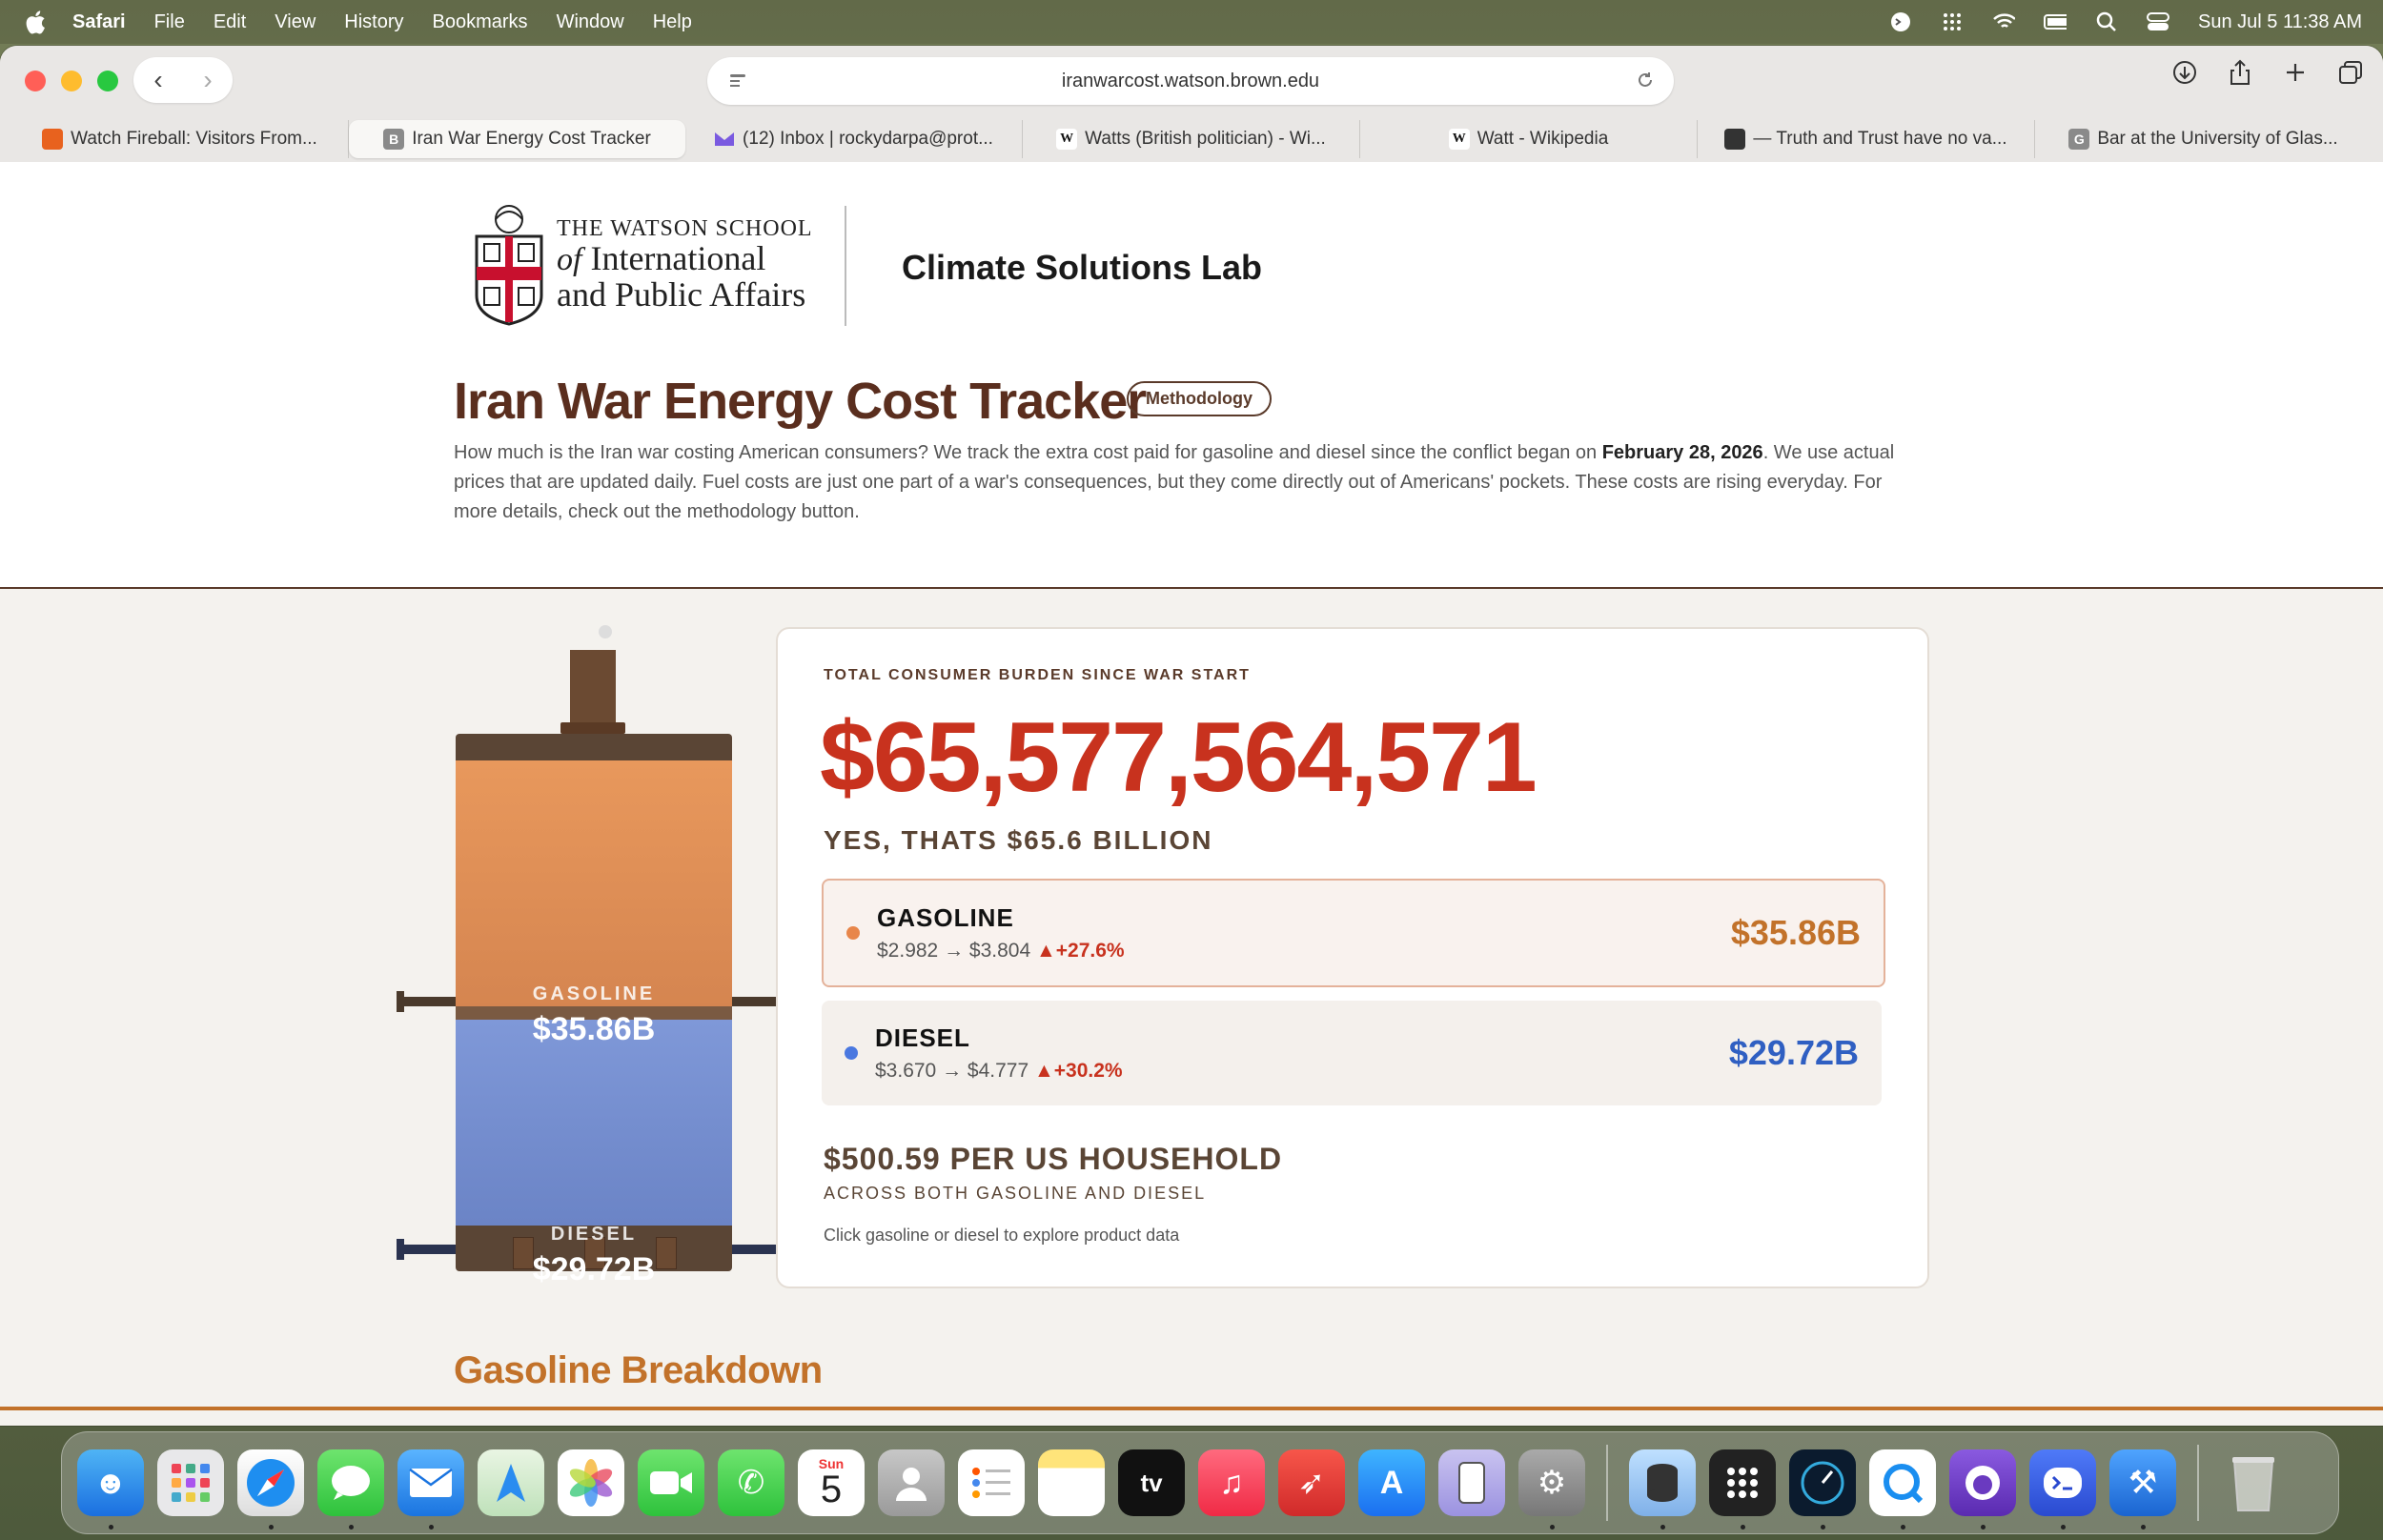 The width and height of the screenshot is (2383, 1540). Describe the element at coordinates (2295, 72) in the screenshot. I see `new-tab-icon` at that location.